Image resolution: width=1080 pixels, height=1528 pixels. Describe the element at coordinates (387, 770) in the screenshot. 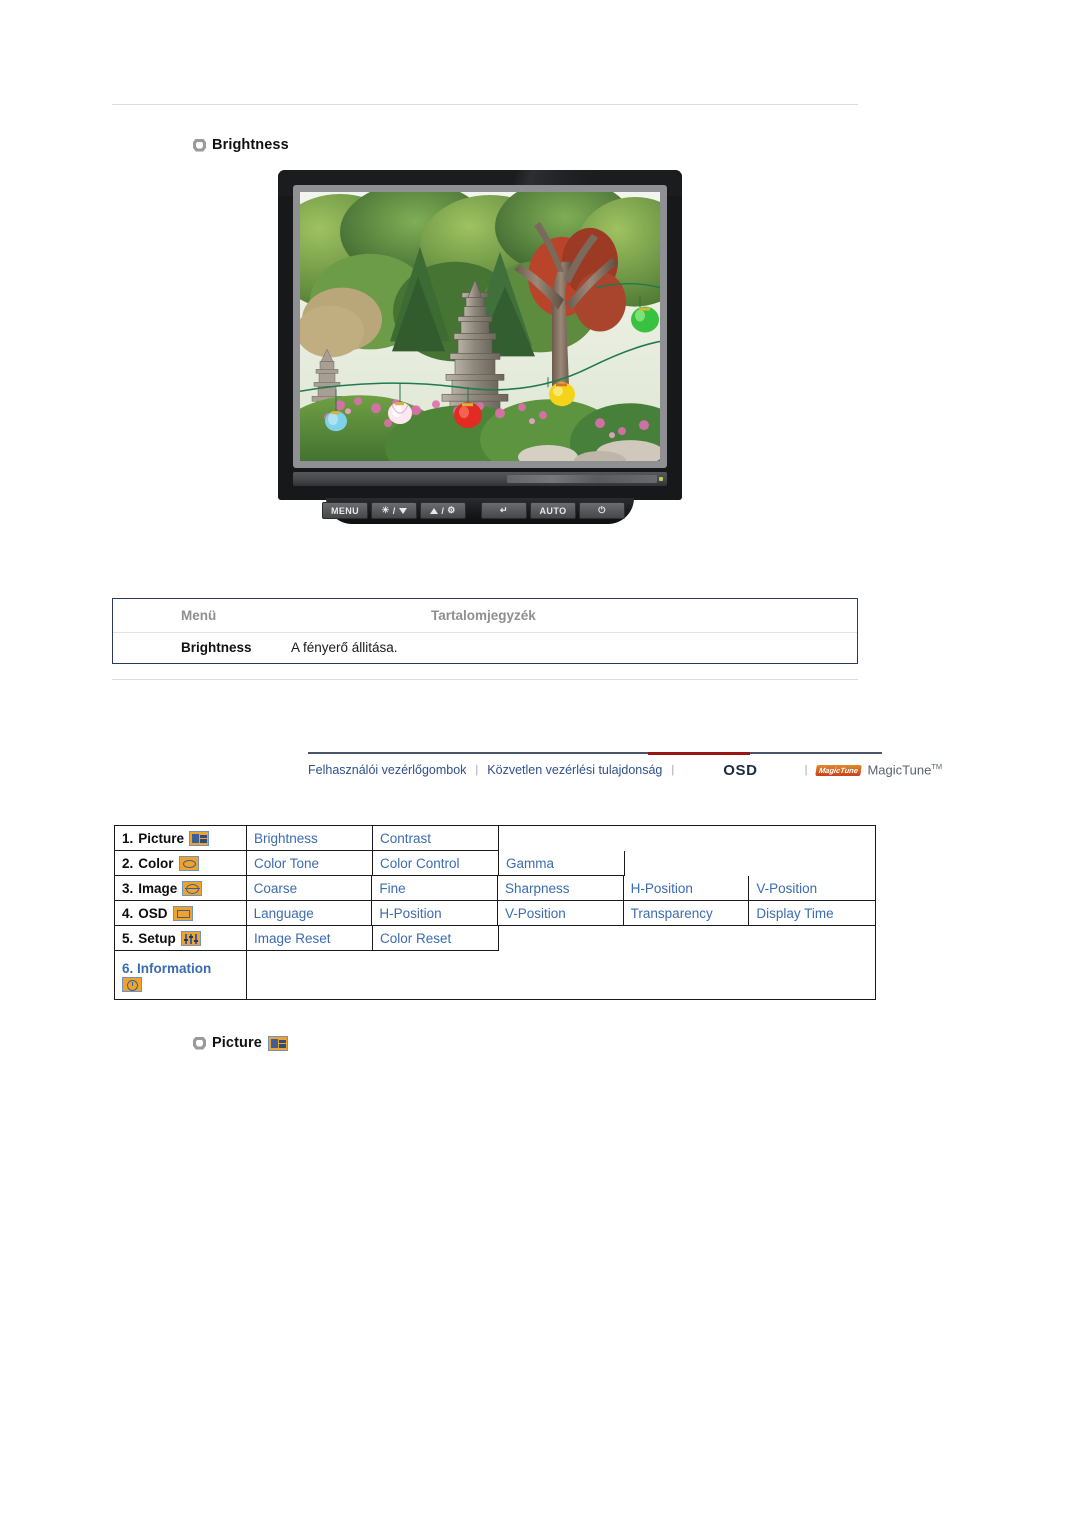

I see `nav-link-user-controls: Felhasználói vezérlőgombok` at that location.